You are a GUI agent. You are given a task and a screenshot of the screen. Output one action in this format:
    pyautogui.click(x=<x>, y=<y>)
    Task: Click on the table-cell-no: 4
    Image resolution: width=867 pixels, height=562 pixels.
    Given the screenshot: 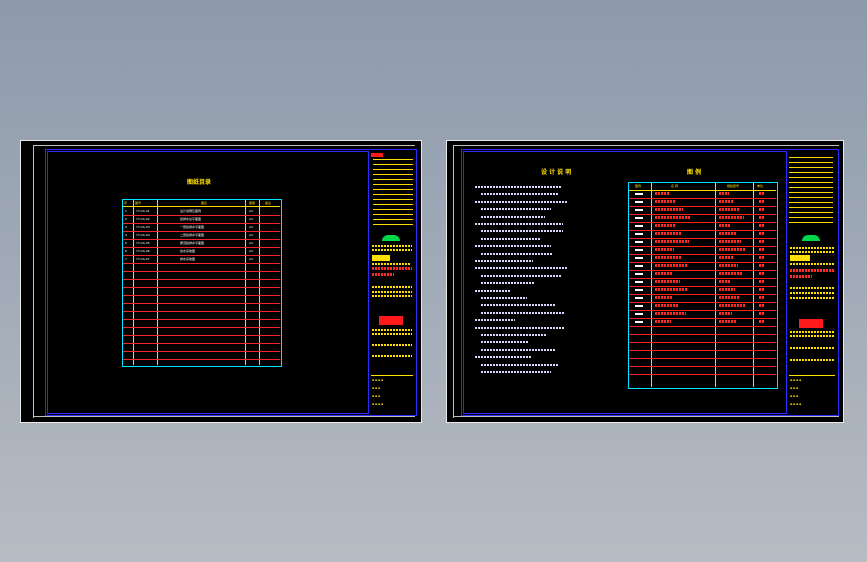 What is the action you would take?
    pyautogui.click(x=126, y=235)
    